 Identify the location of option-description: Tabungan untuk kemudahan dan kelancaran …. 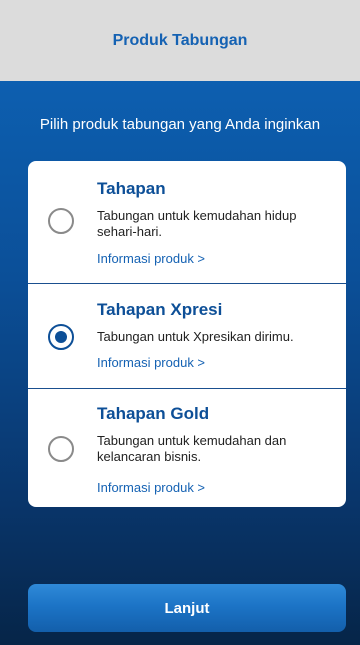
(192, 448).